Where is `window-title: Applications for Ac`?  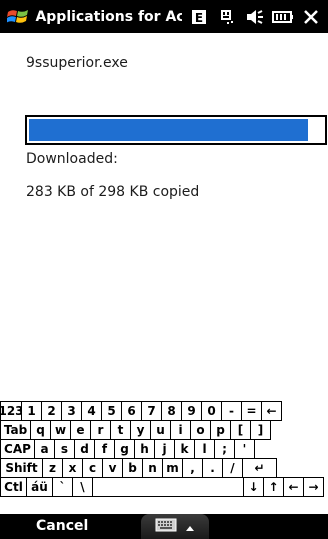
window-title: Applications for Ac is located at coordinates (108, 16).